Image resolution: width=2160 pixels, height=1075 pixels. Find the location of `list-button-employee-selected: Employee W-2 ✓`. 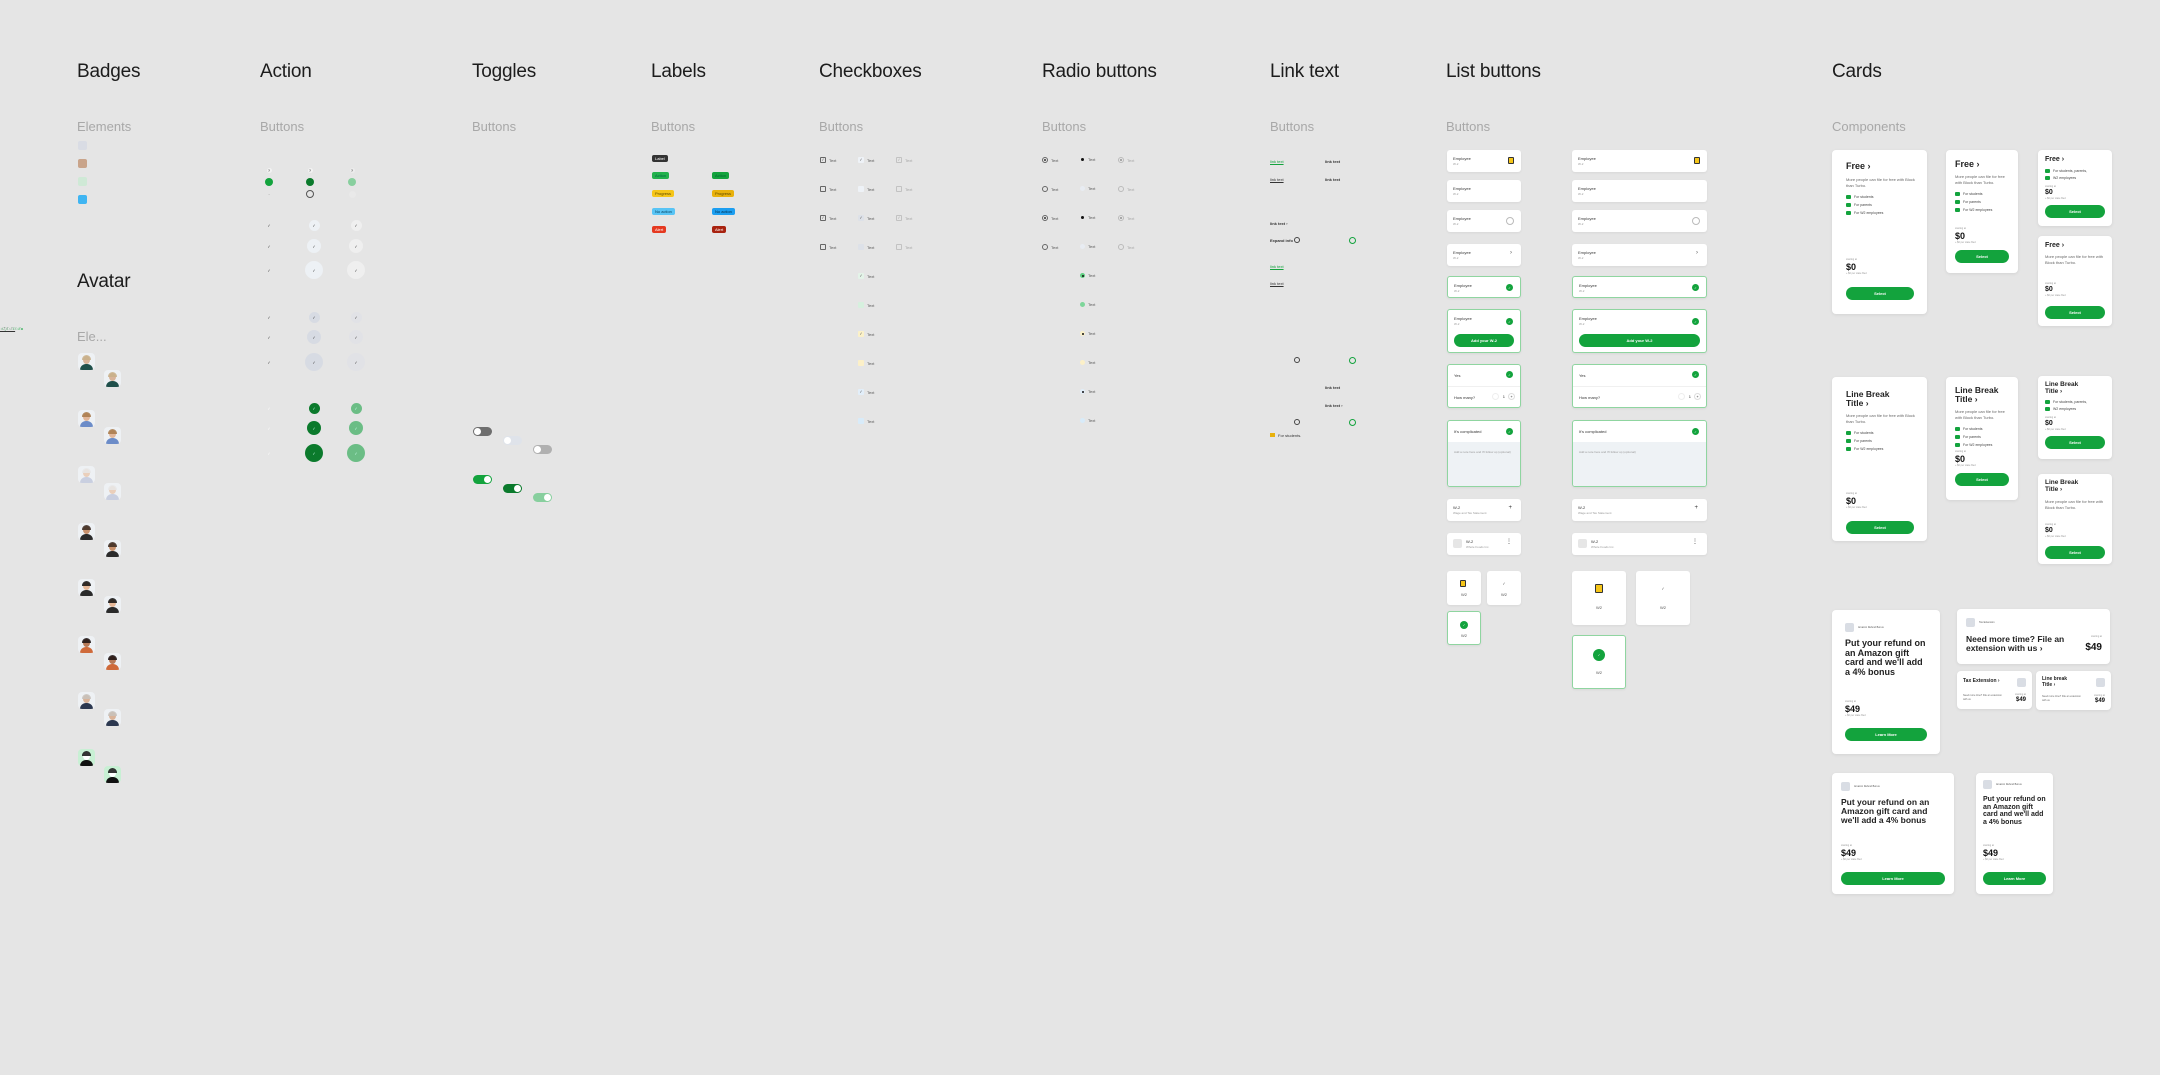

list-button-employee-selected: Employee W-2 ✓ is located at coordinates (1484, 287).